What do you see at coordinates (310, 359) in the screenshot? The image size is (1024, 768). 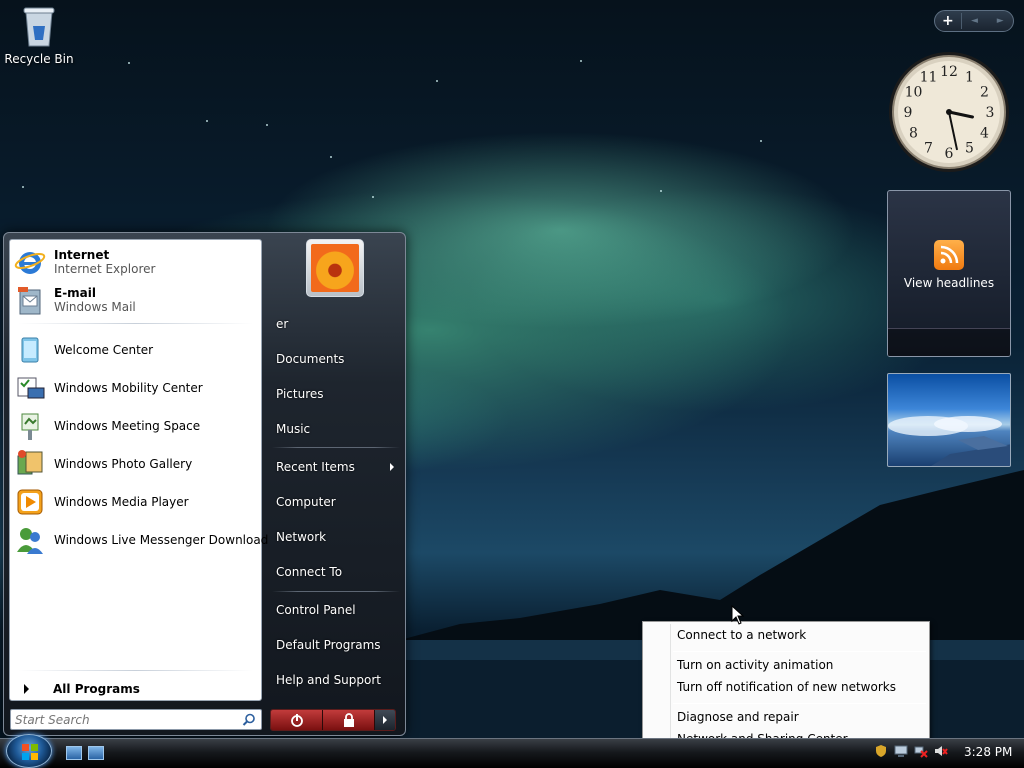 I see `documents-link: Documents` at bounding box center [310, 359].